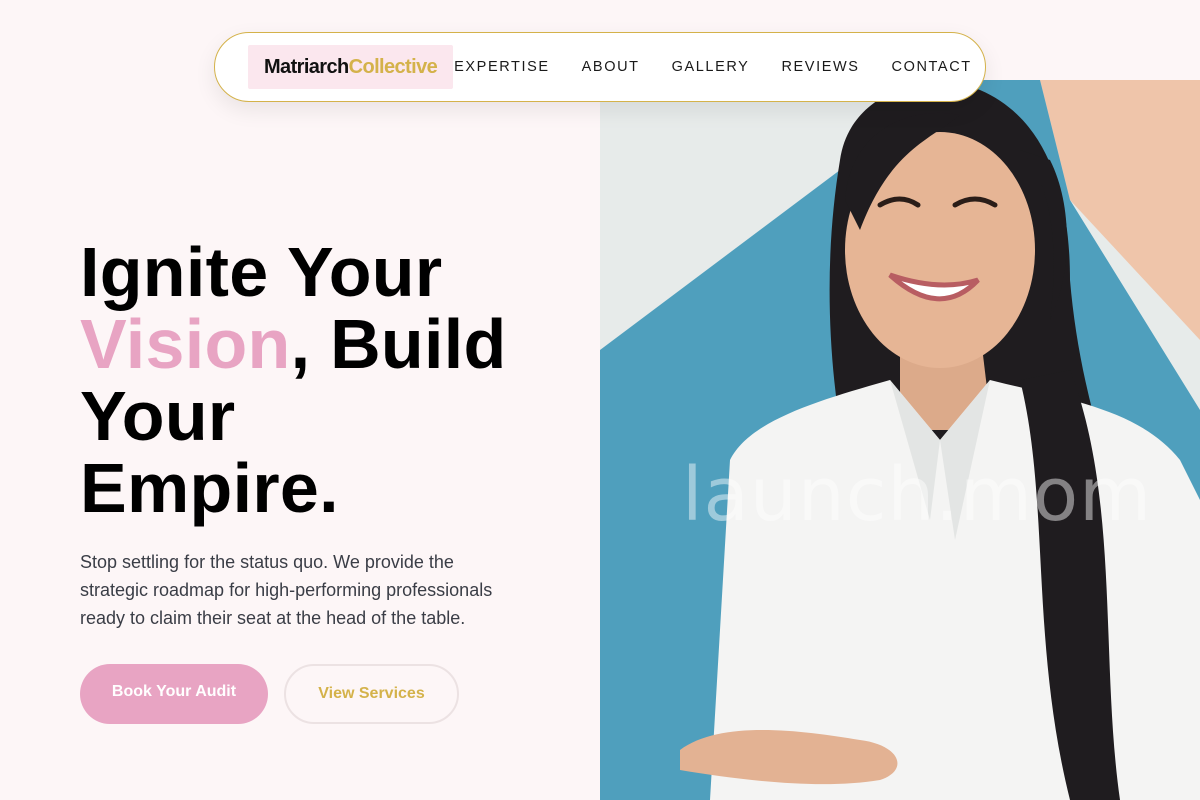 This screenshot has height=800, width=1200. I want to click on logo-part-1: Matriarch, so click(306, 66).